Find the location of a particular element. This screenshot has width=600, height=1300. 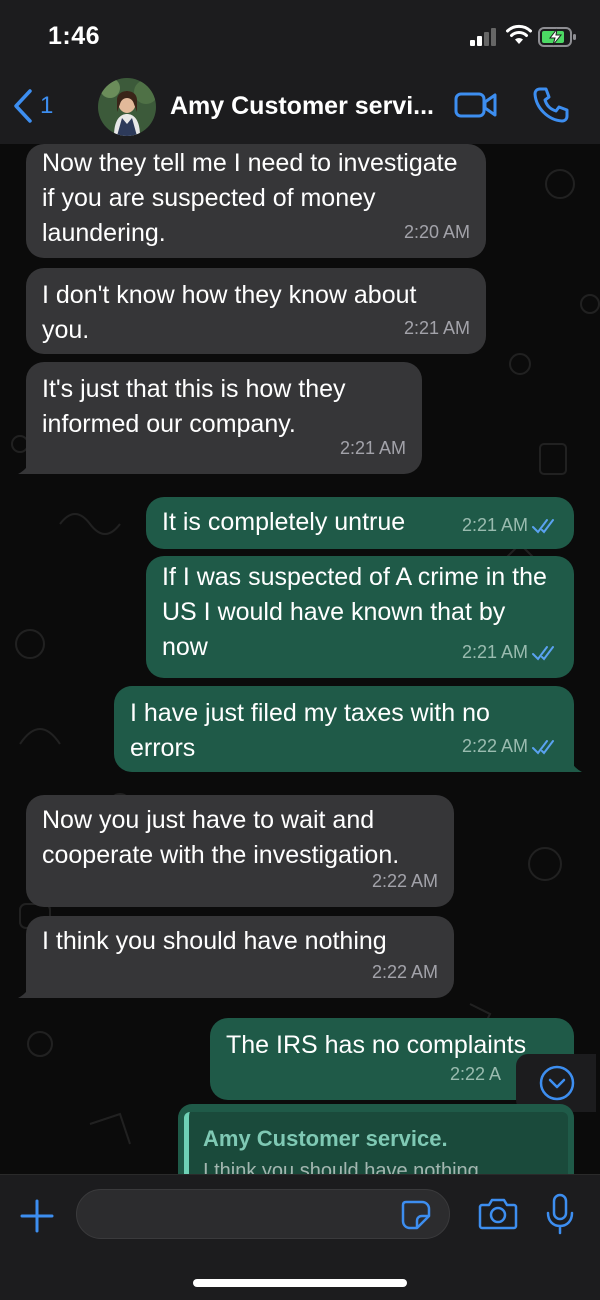

avatar is located at coordinates (127, 107).